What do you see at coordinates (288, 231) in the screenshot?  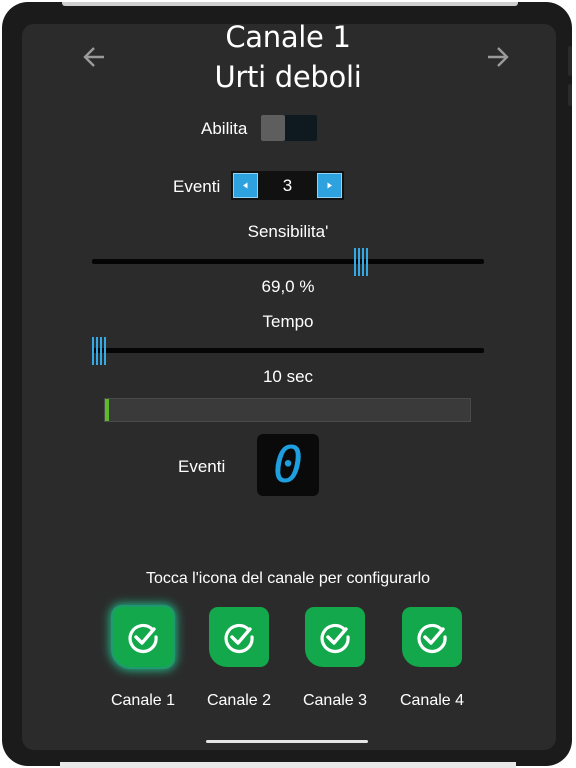 I see `sensitivity-label: Sensibilita'` at bounding box center [288, 231].